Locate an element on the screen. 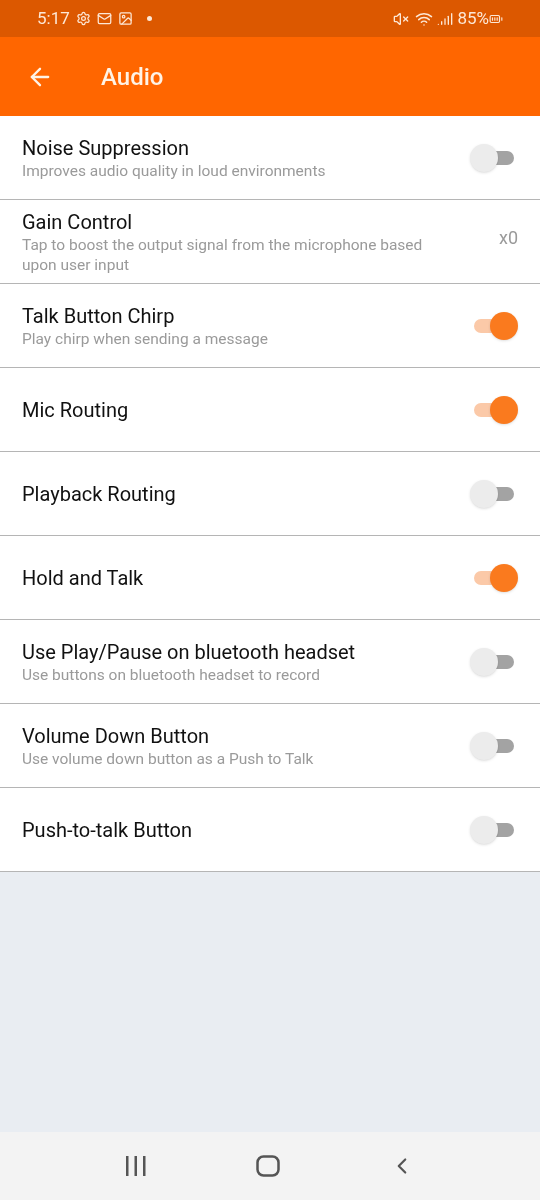  setting-row: Hold and Talk is located at coordinates (270, 578).